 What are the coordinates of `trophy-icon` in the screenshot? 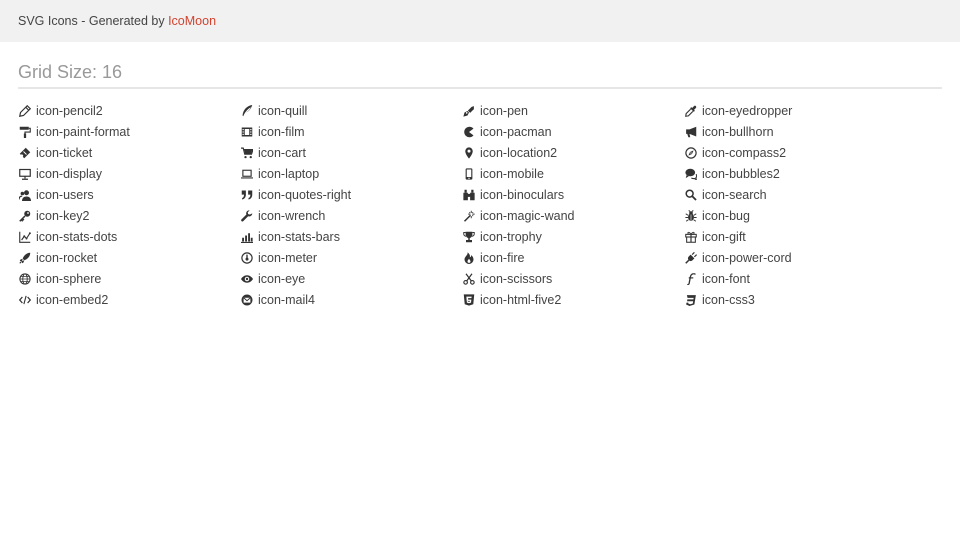 It's located at (468, 236).